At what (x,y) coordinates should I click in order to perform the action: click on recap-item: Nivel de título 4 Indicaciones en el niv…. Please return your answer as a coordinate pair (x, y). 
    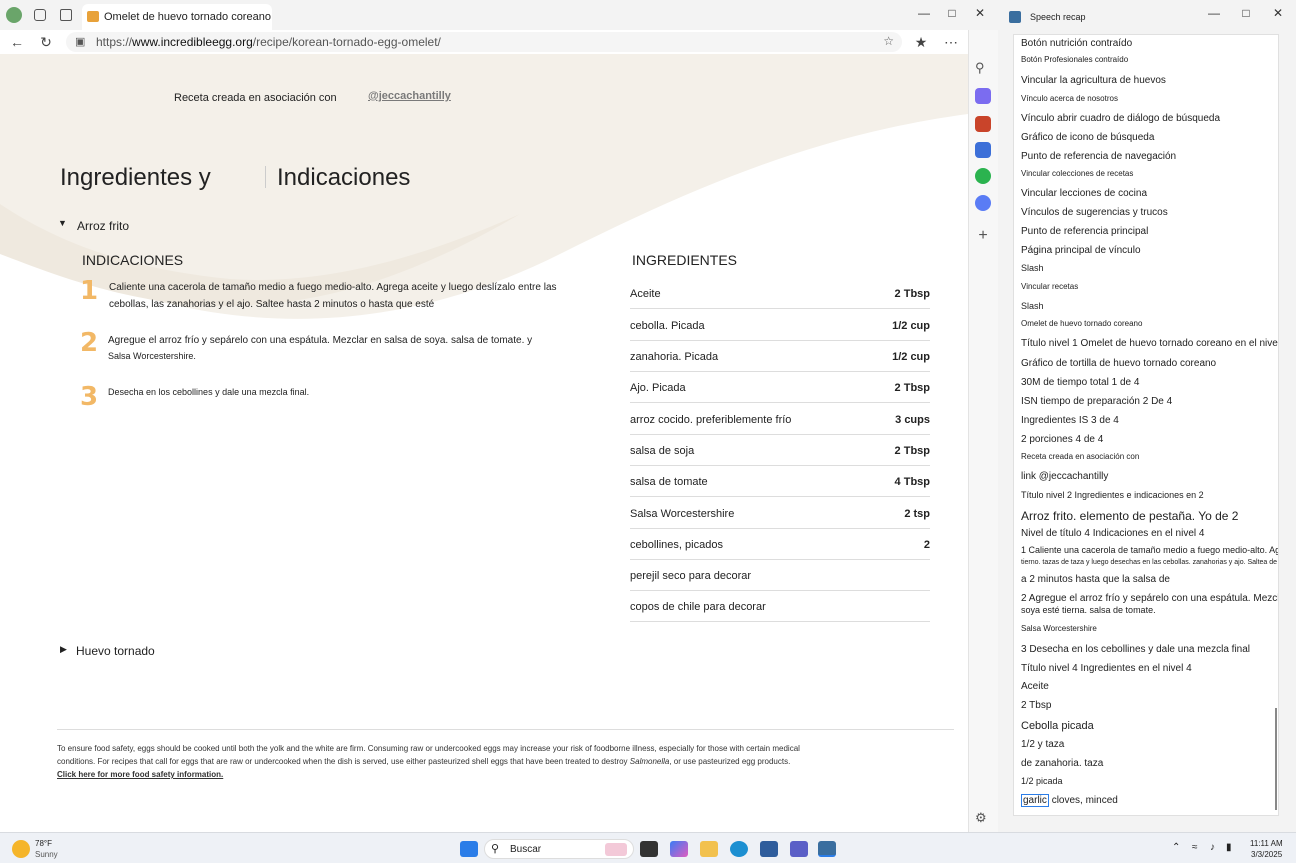
    Looking at the image, I should click on (1112, 533).